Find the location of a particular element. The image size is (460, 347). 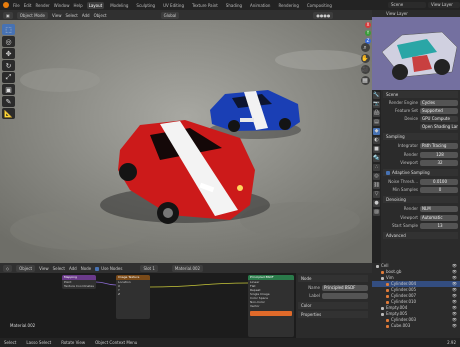

properties-section: Properties is located at coordinates (333, 314).